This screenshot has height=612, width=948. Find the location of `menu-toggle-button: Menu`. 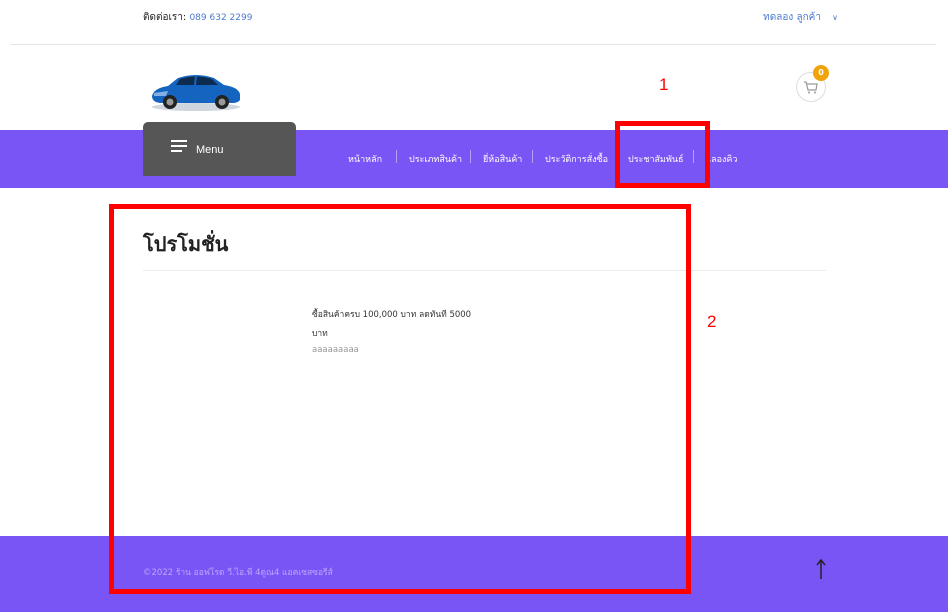

menu-toggle-button: Menu is located at coordinates (219, 149).